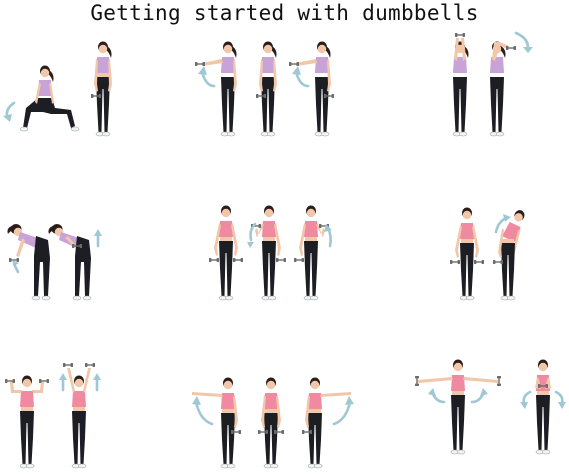  What do you see at coordinates (264, 89) in the screenshot?
I see `front-raise-illustration` at bounding box center [264, 89].